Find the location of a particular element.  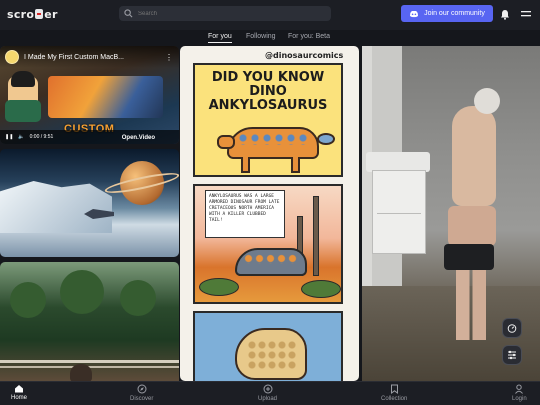

search-icon is located at coordinates (128, 13).